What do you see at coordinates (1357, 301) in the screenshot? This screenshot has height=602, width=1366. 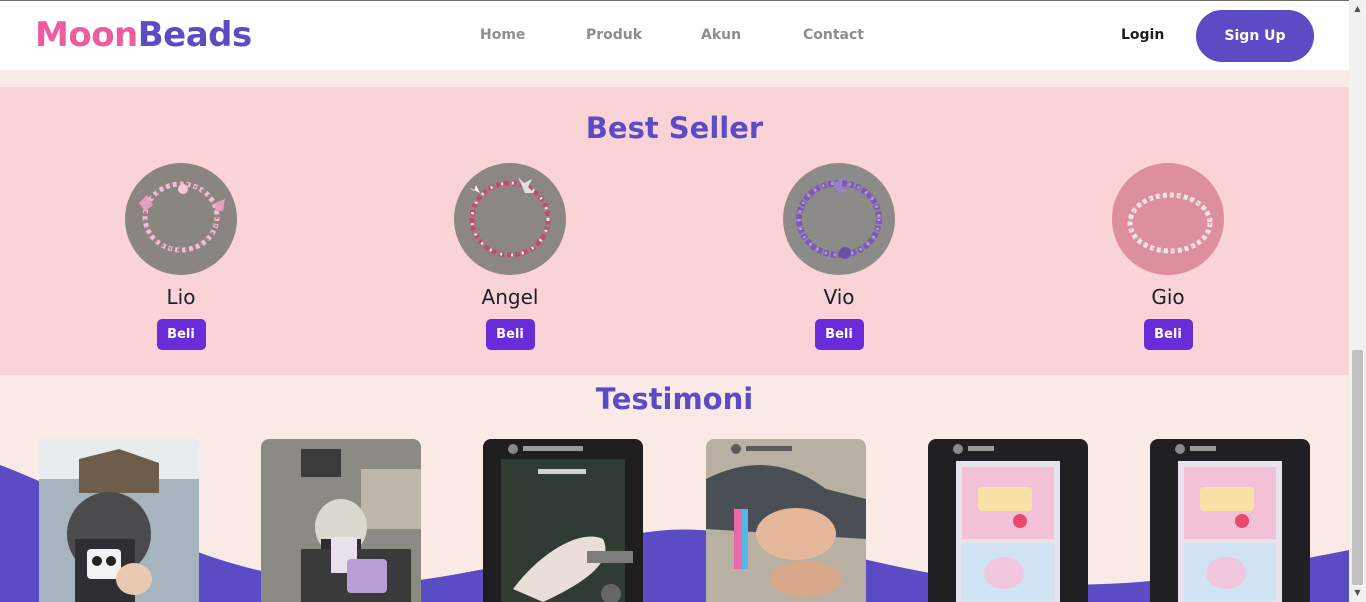 I see `page-scrollbar: ▲ ▼` at bounding box center [1357, 301].